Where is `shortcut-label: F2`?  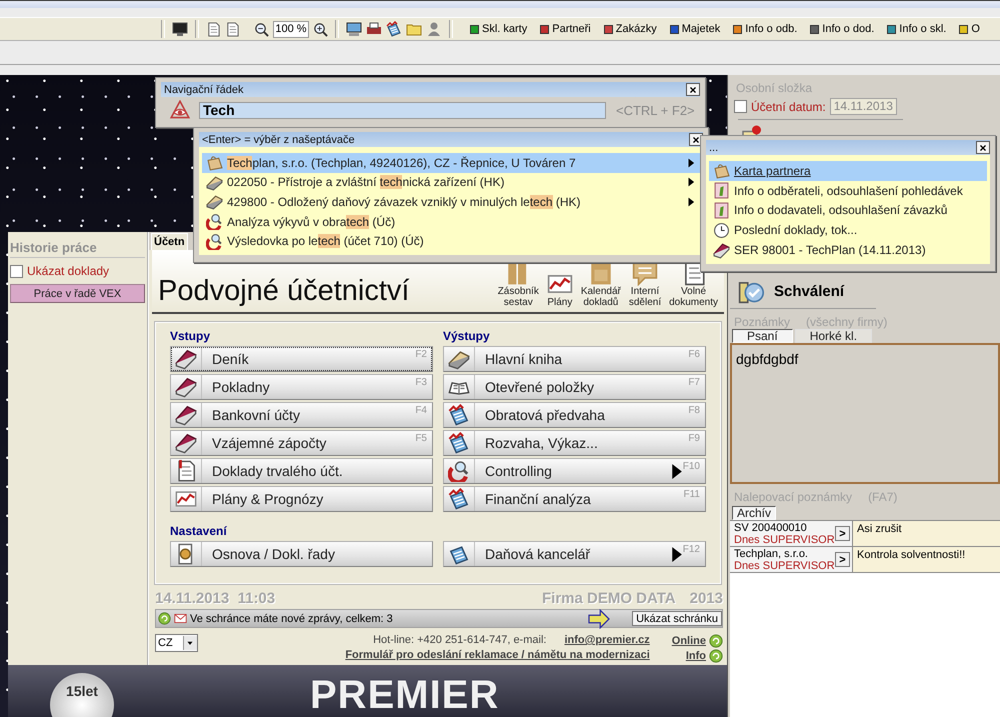 shortcut-label: F2 is located at coordinates (421, 354).